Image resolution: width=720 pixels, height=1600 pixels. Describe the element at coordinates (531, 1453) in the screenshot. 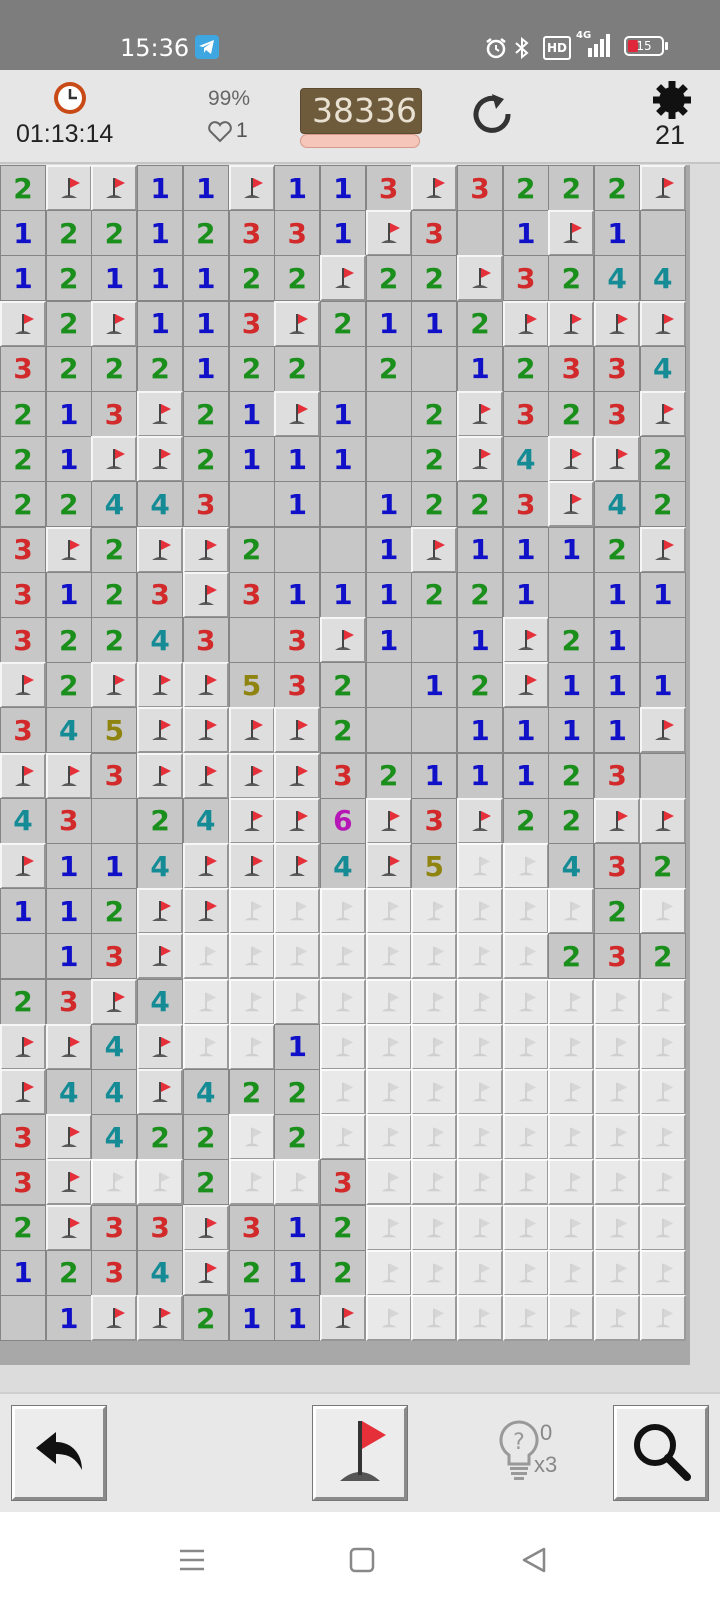

I see `hint-area: ? 0 x3` at that location.